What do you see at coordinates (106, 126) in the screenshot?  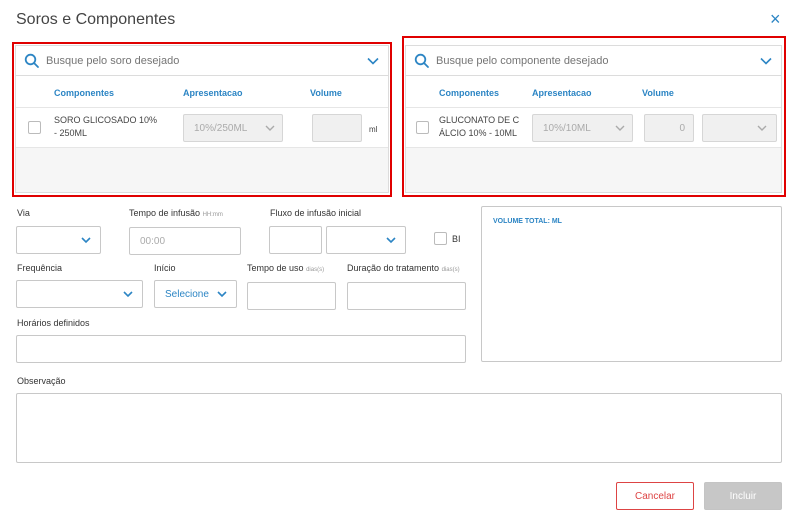 I see `soro-row-name: SORO GLICOSADO 10% - 250ML` at bounding box center [106, 126].